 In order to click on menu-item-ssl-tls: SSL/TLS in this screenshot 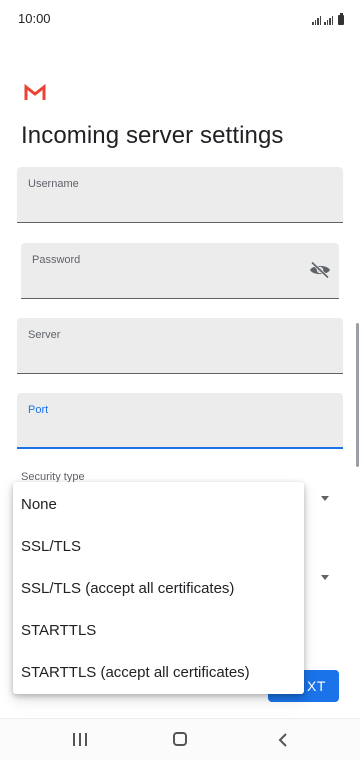, I will do `click(158, 547)`.